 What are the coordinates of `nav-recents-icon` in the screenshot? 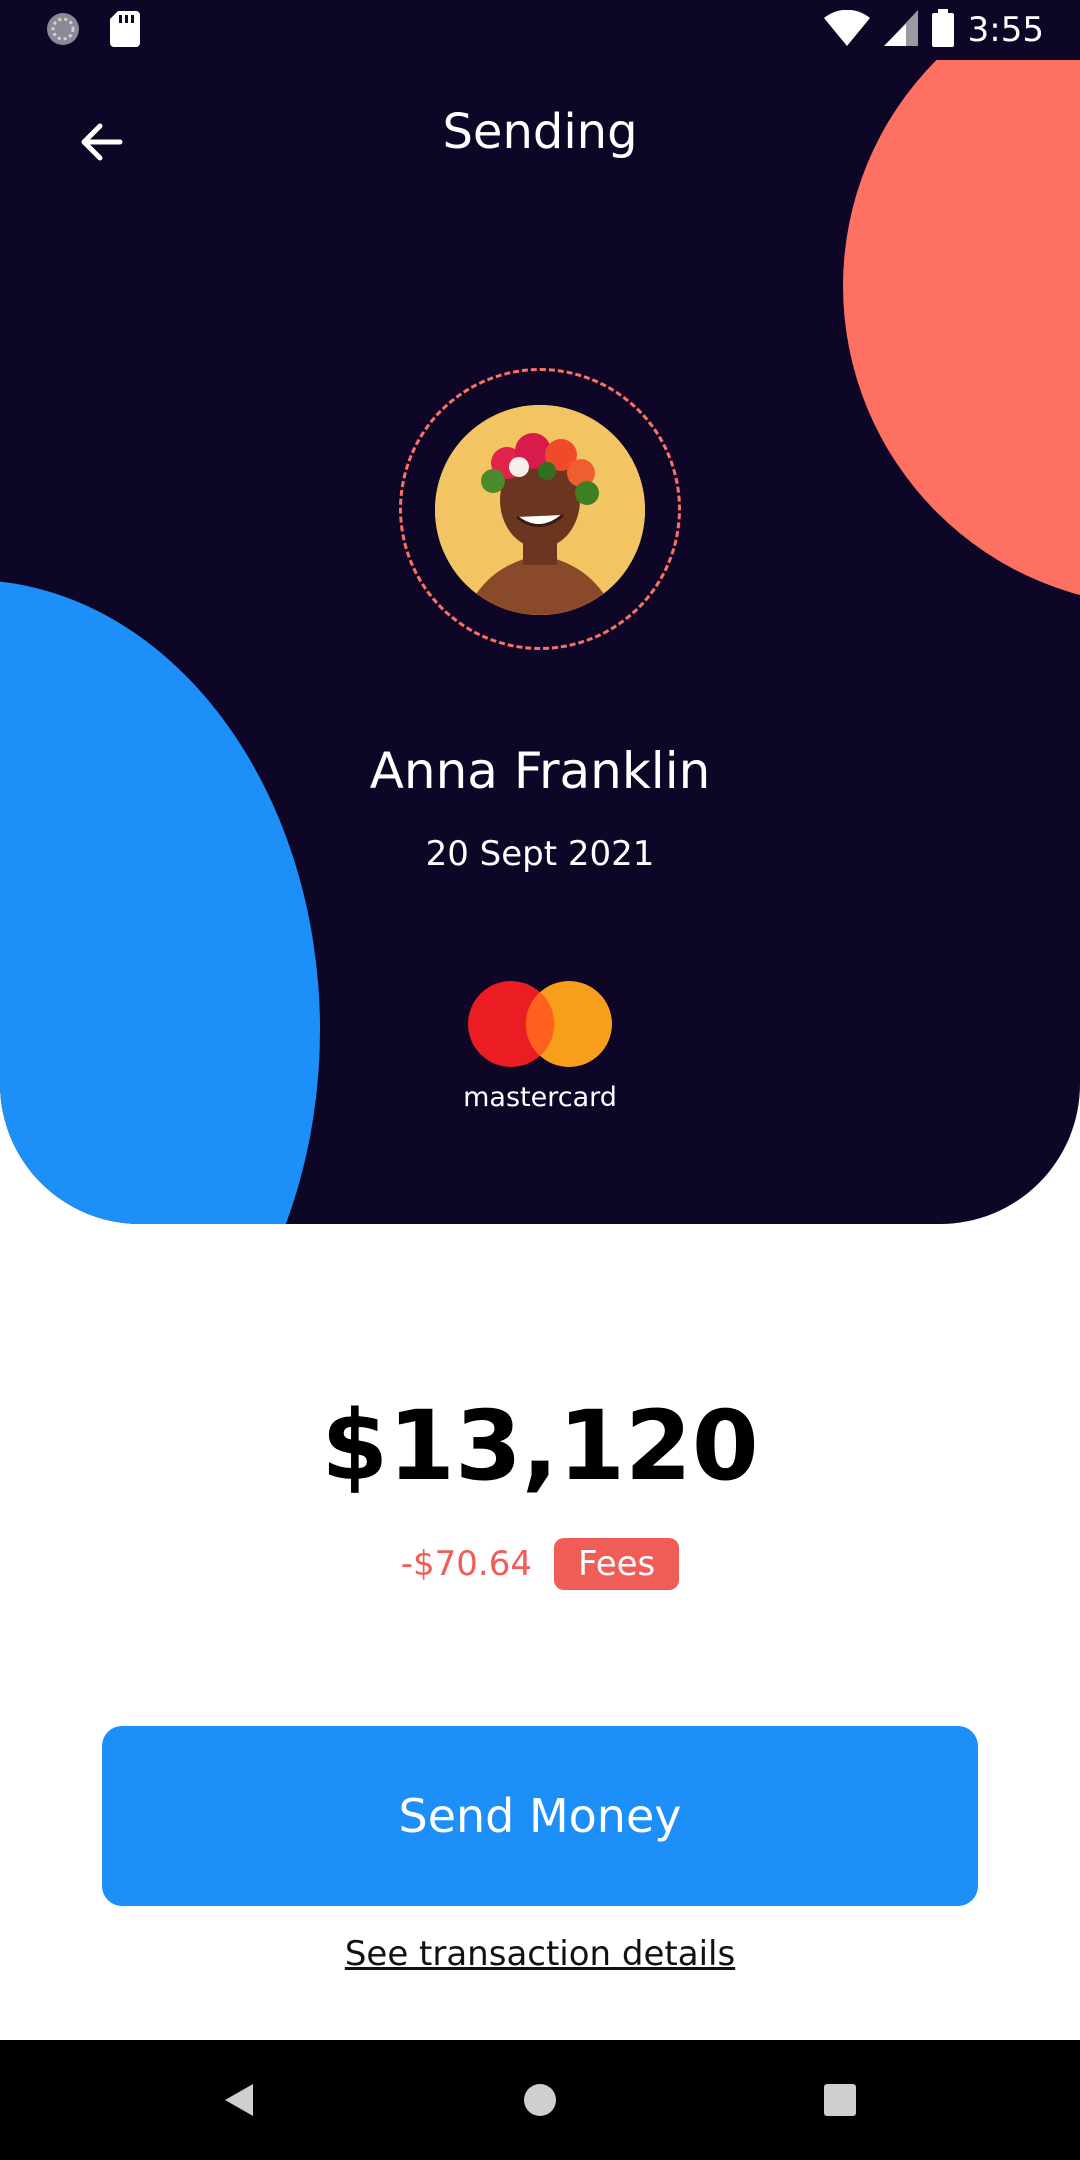 It's located at (840, 2100).